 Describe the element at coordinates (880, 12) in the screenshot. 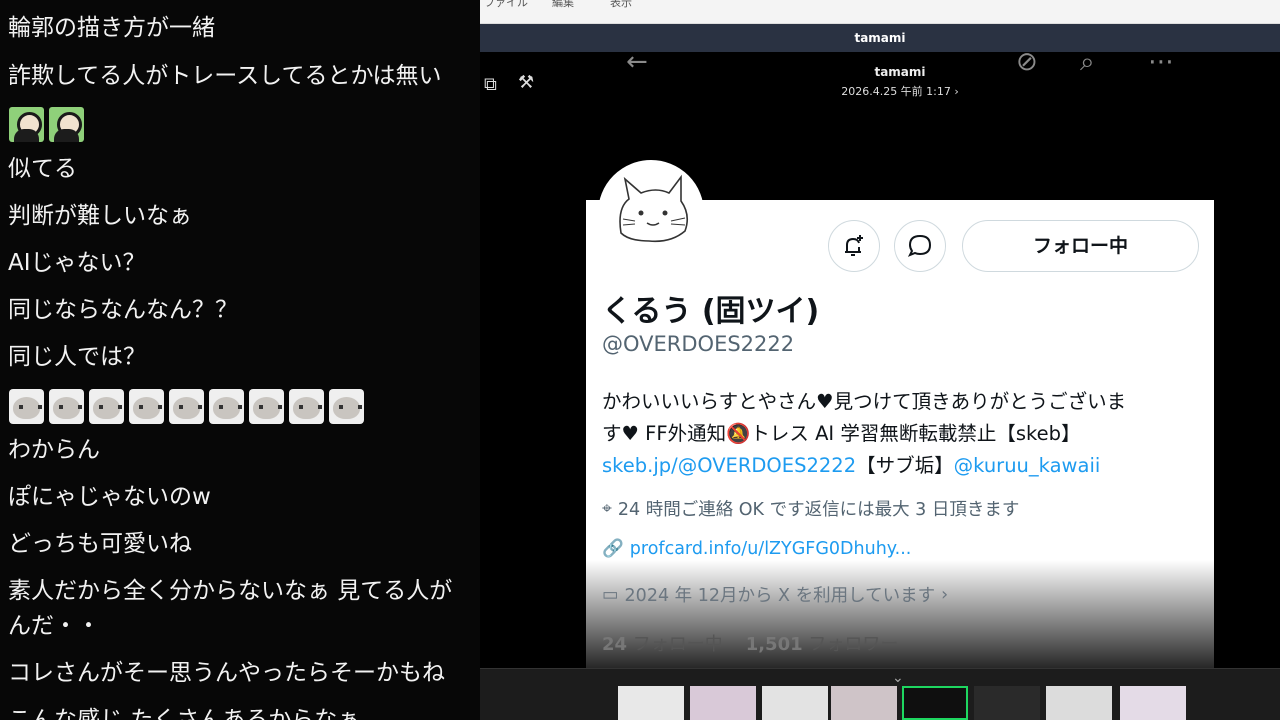

I see `menu-bar: ファイル 編集 表示` at that location.